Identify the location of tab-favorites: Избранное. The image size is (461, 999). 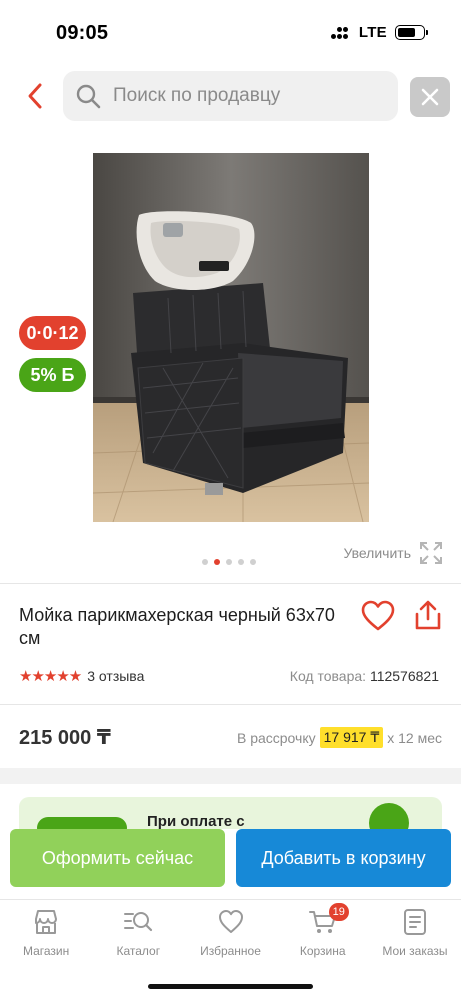
(230, 934).